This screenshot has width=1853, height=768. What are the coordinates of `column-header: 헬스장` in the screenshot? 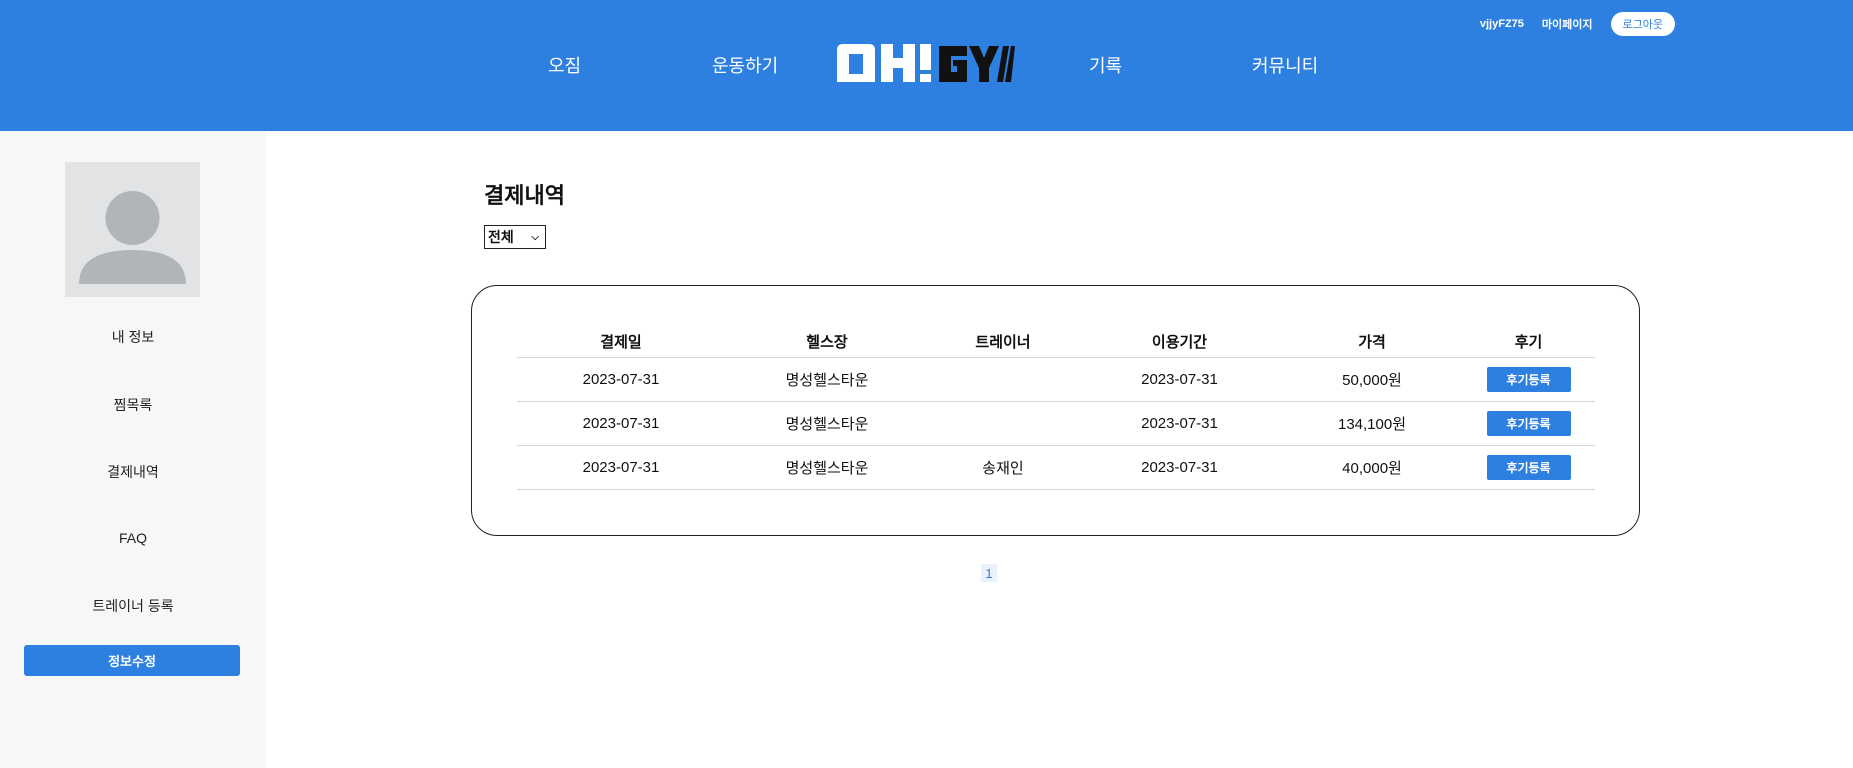 It's located at (827, 342).